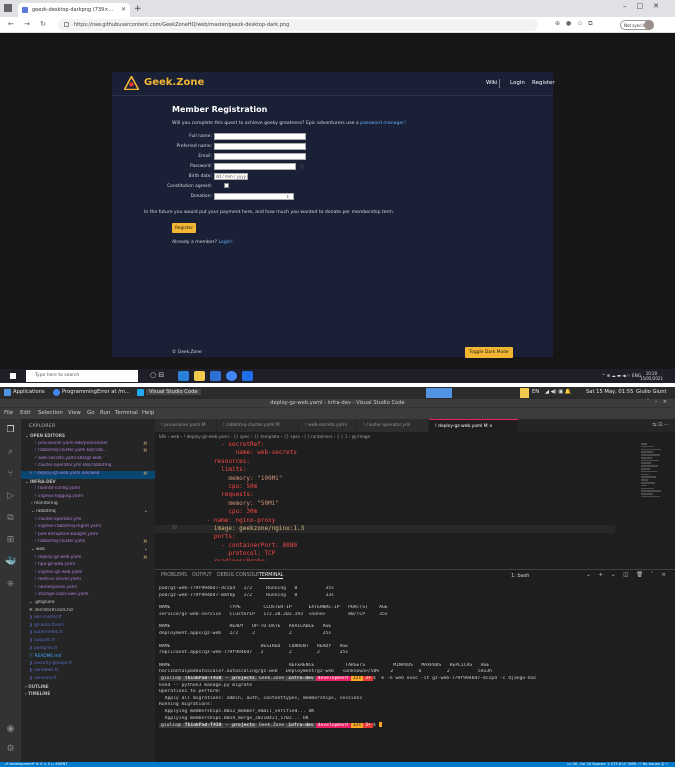 The height and width of the screenshot is (767, 675). Describe the element at coordinates (11, 24) in the screenshot. I see `back-icon: ←` at that location.